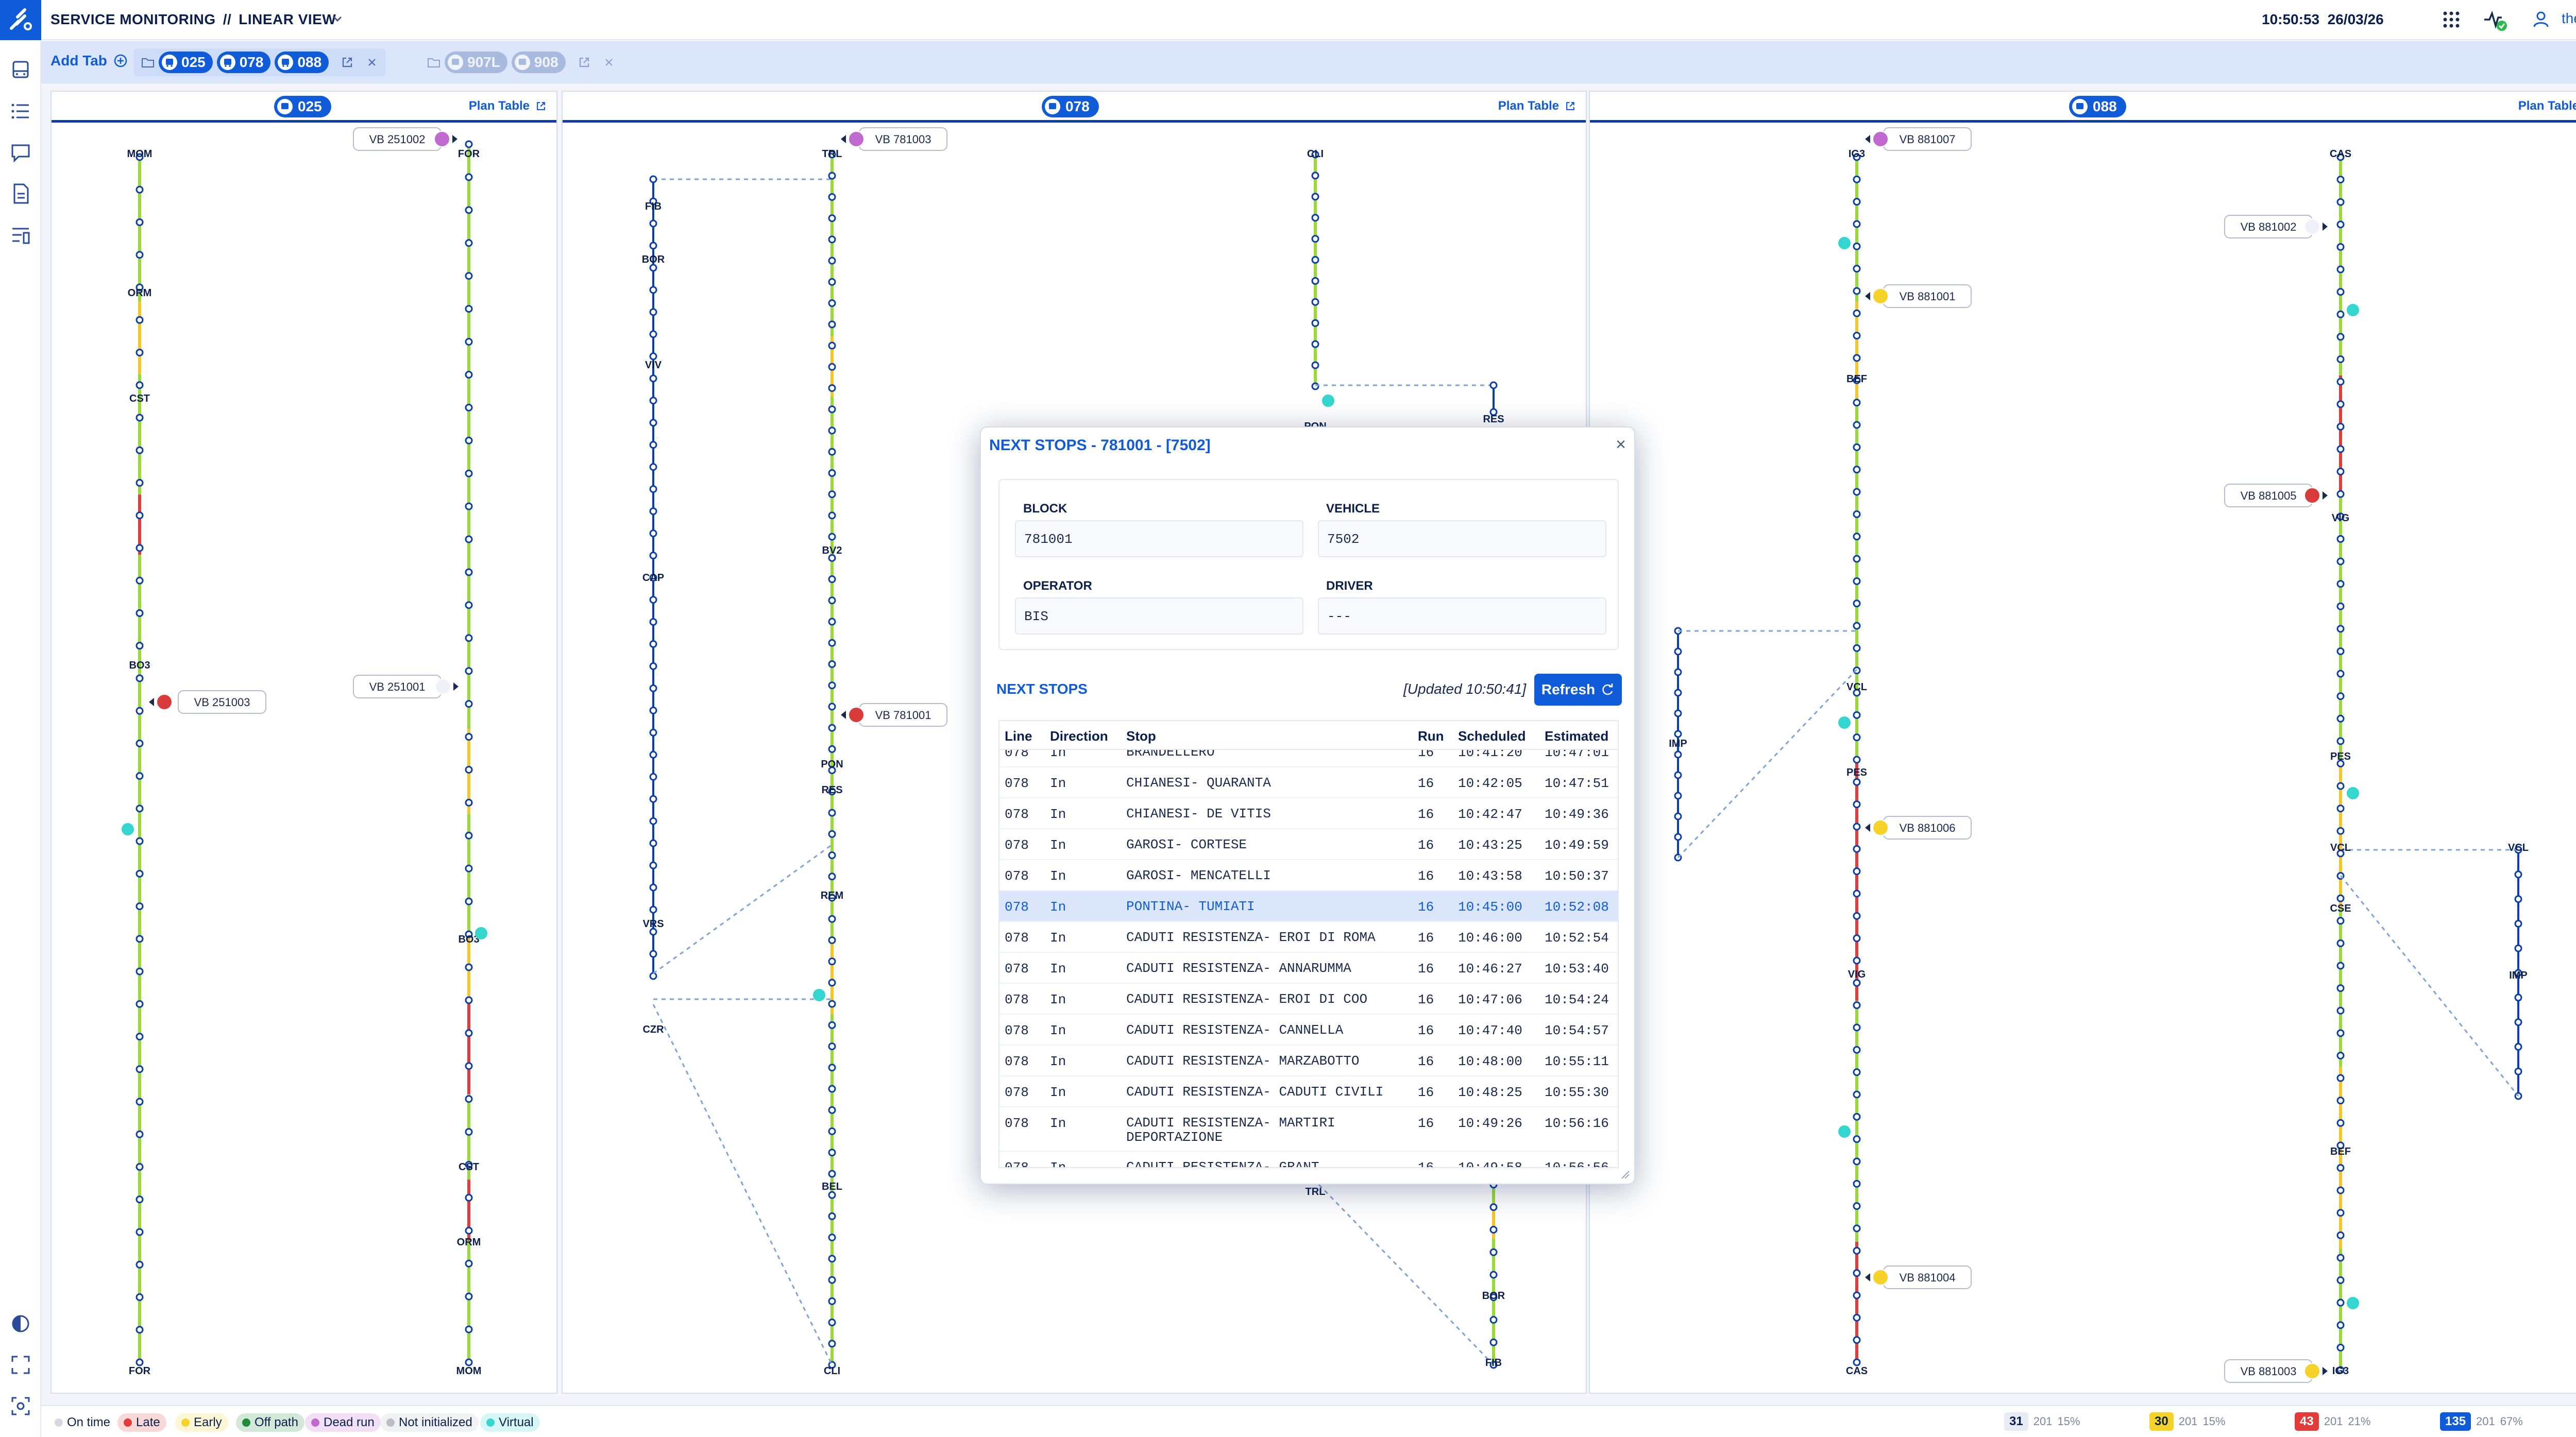 The height and width of the screenshot is (1437, 2576). What do you see at coordinates (1431, 736) in the screenshot?
I see `column-header-run: Run` at bounding box center [1431, 736].